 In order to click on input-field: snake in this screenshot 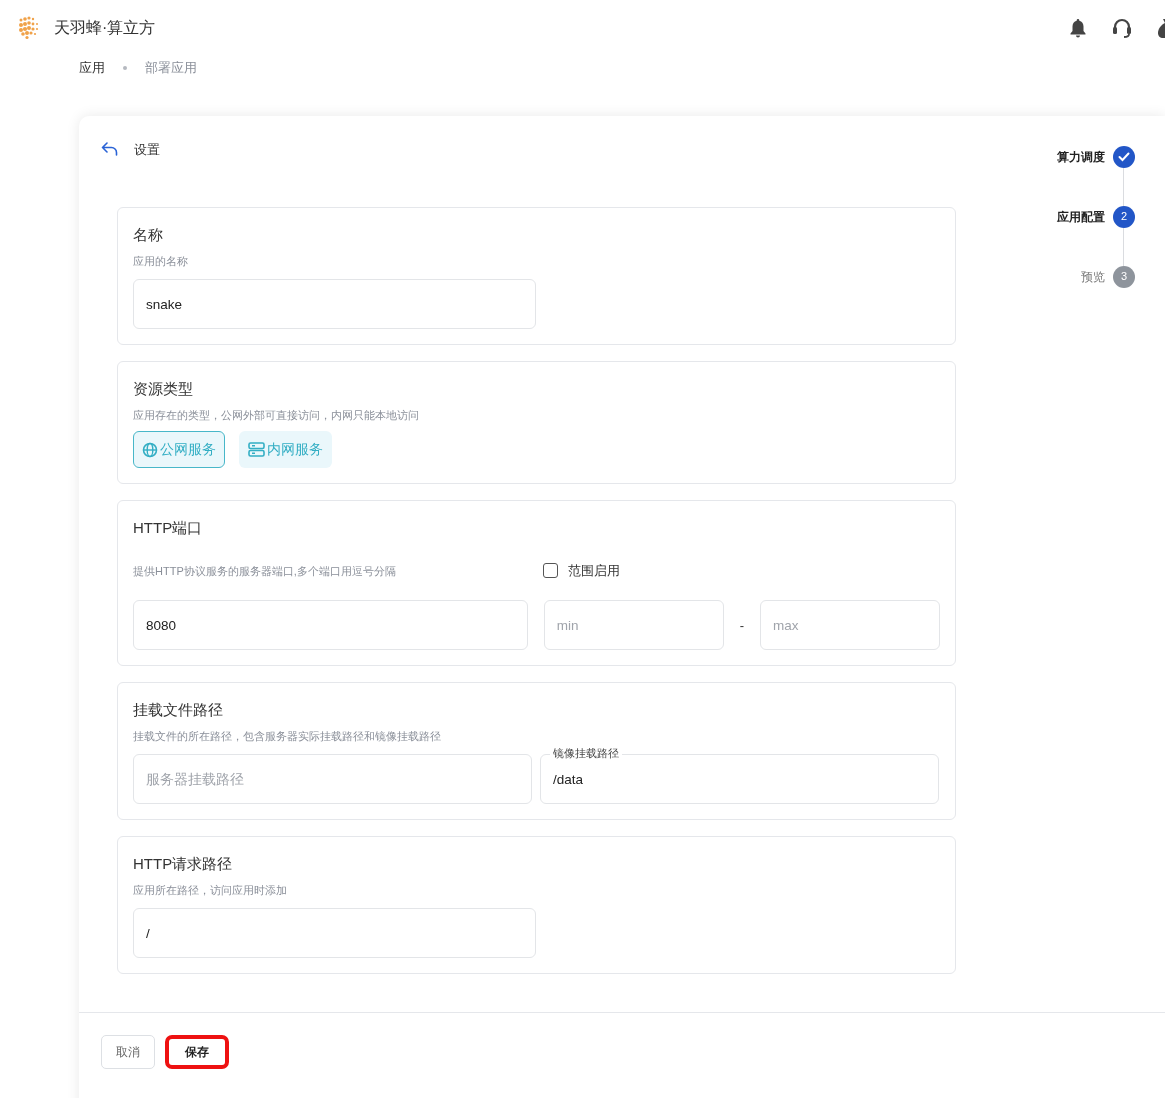, I will do `click(334, 304)`.